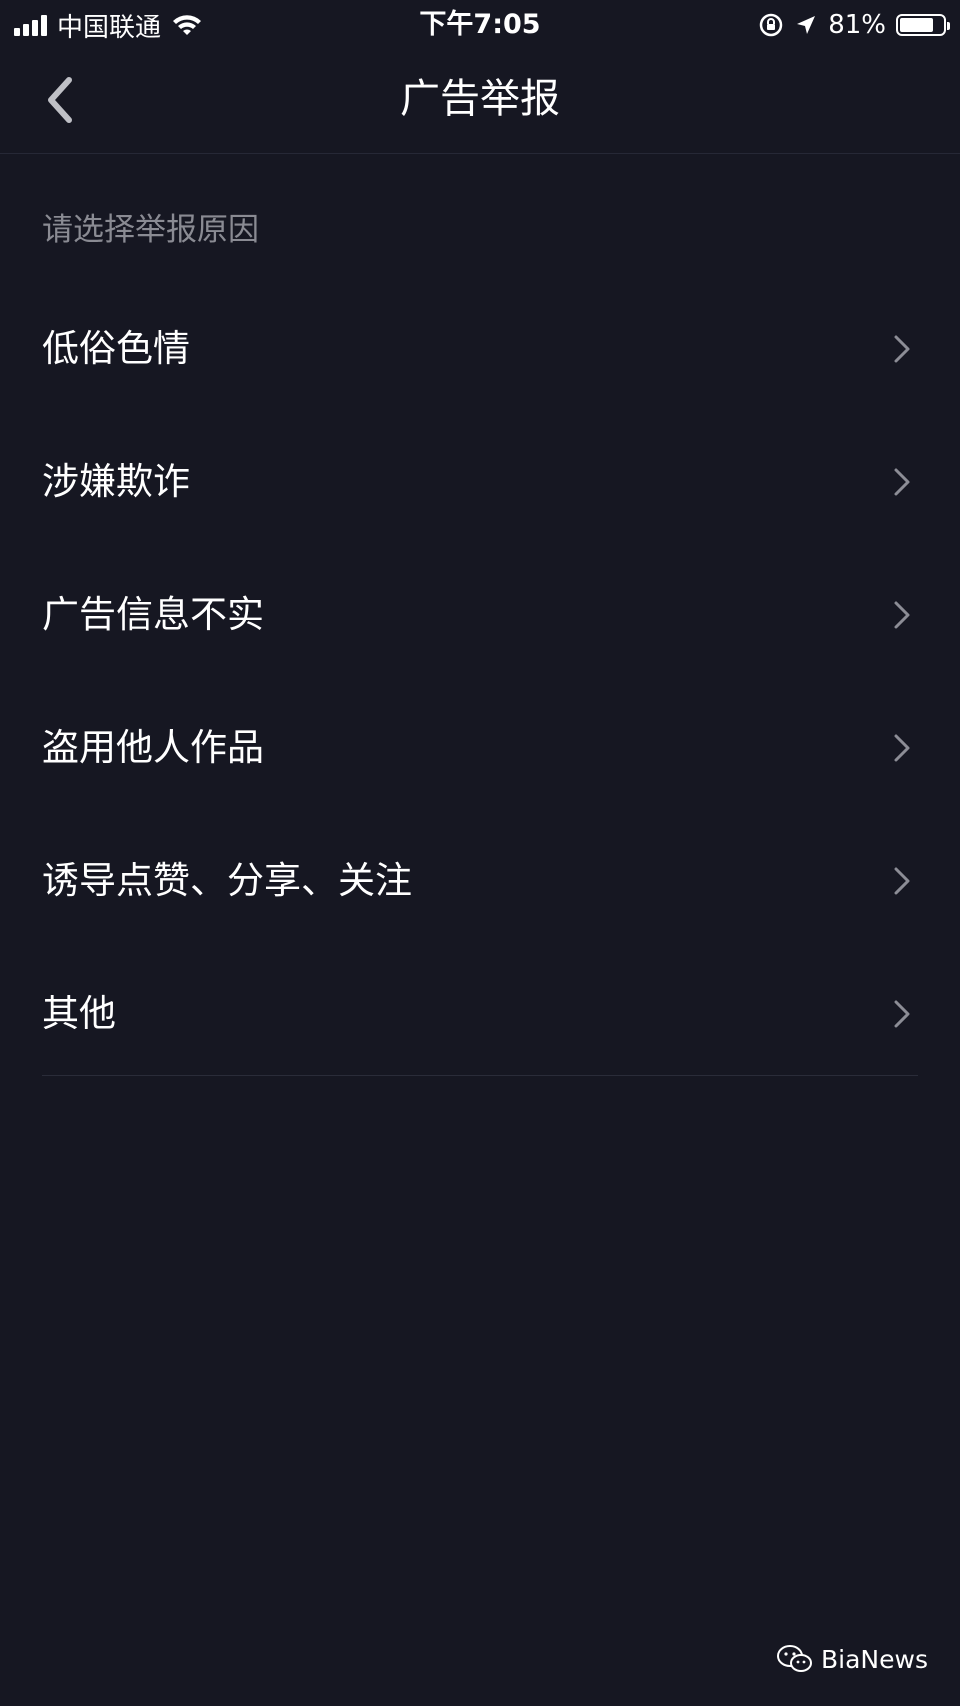 This screenshot has width=960, height=1706. Describe the element at coordinates (153, 747) in the screenshot. I see `reason-label: 盗用他人作品` at that location.